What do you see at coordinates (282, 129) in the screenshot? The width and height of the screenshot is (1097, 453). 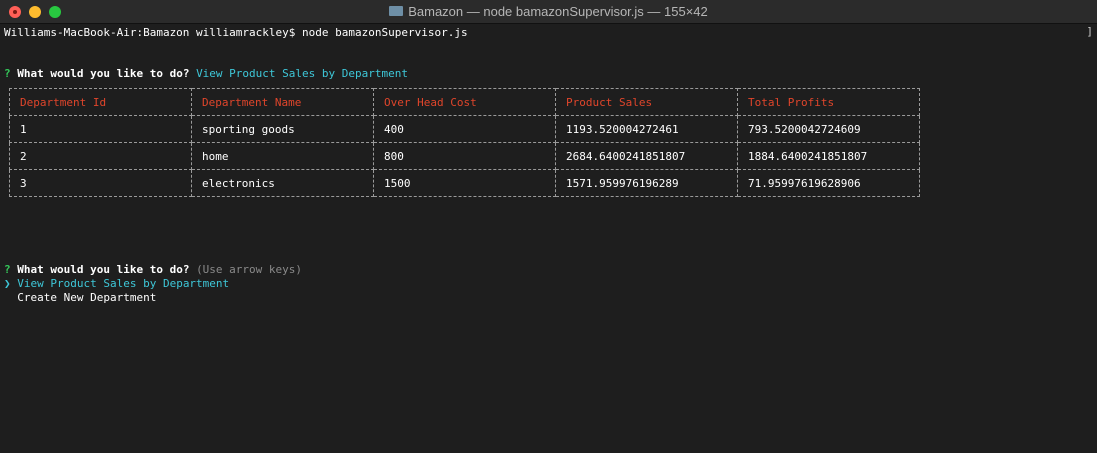 I see `cell-department-name: sporting goods` at bounding box center [282, 129].